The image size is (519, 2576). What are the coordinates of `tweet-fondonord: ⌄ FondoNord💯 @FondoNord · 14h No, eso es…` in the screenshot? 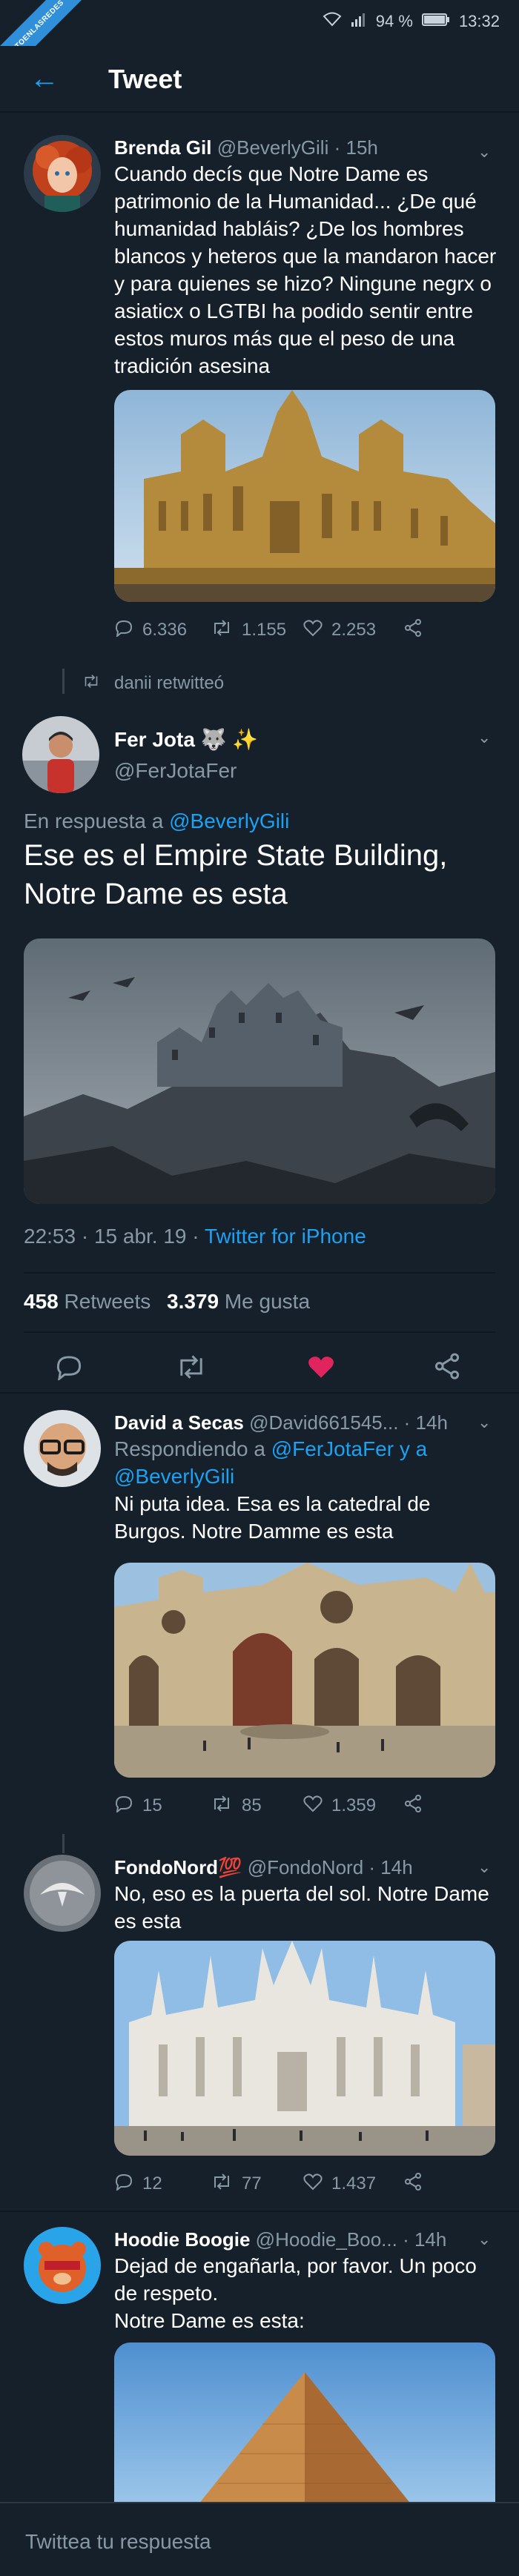 It's located at (259, 2031).